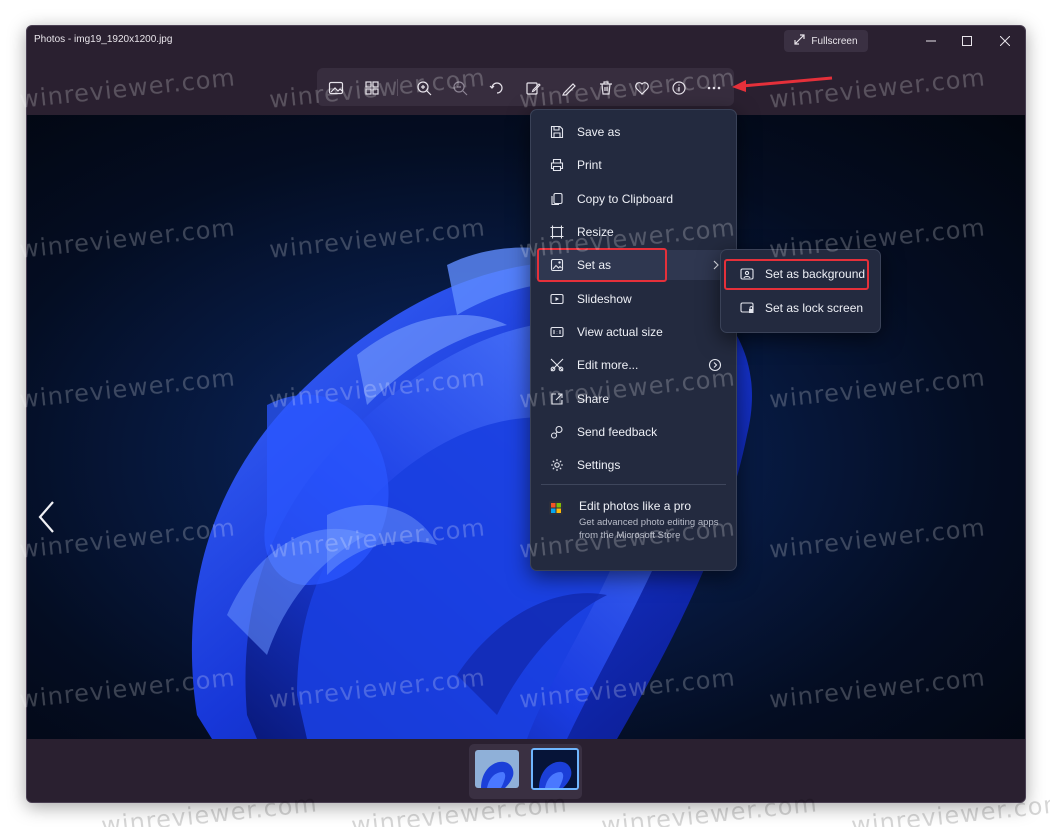 This screenshot has width=1050, height=827. Describe the element at coordinates (714, 88) in the screenshot. I see `more-options-icon` at that location.